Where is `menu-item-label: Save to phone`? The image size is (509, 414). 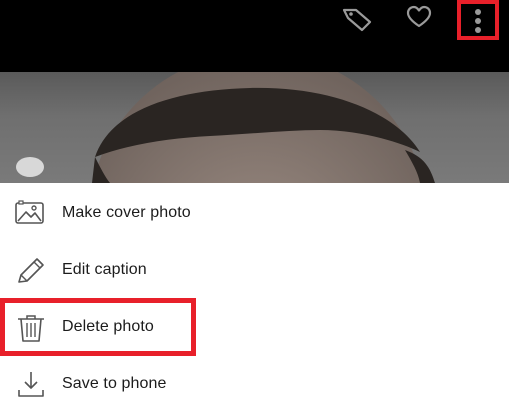
menu-item-label: Save to phone is located at coordinates (114, 383).